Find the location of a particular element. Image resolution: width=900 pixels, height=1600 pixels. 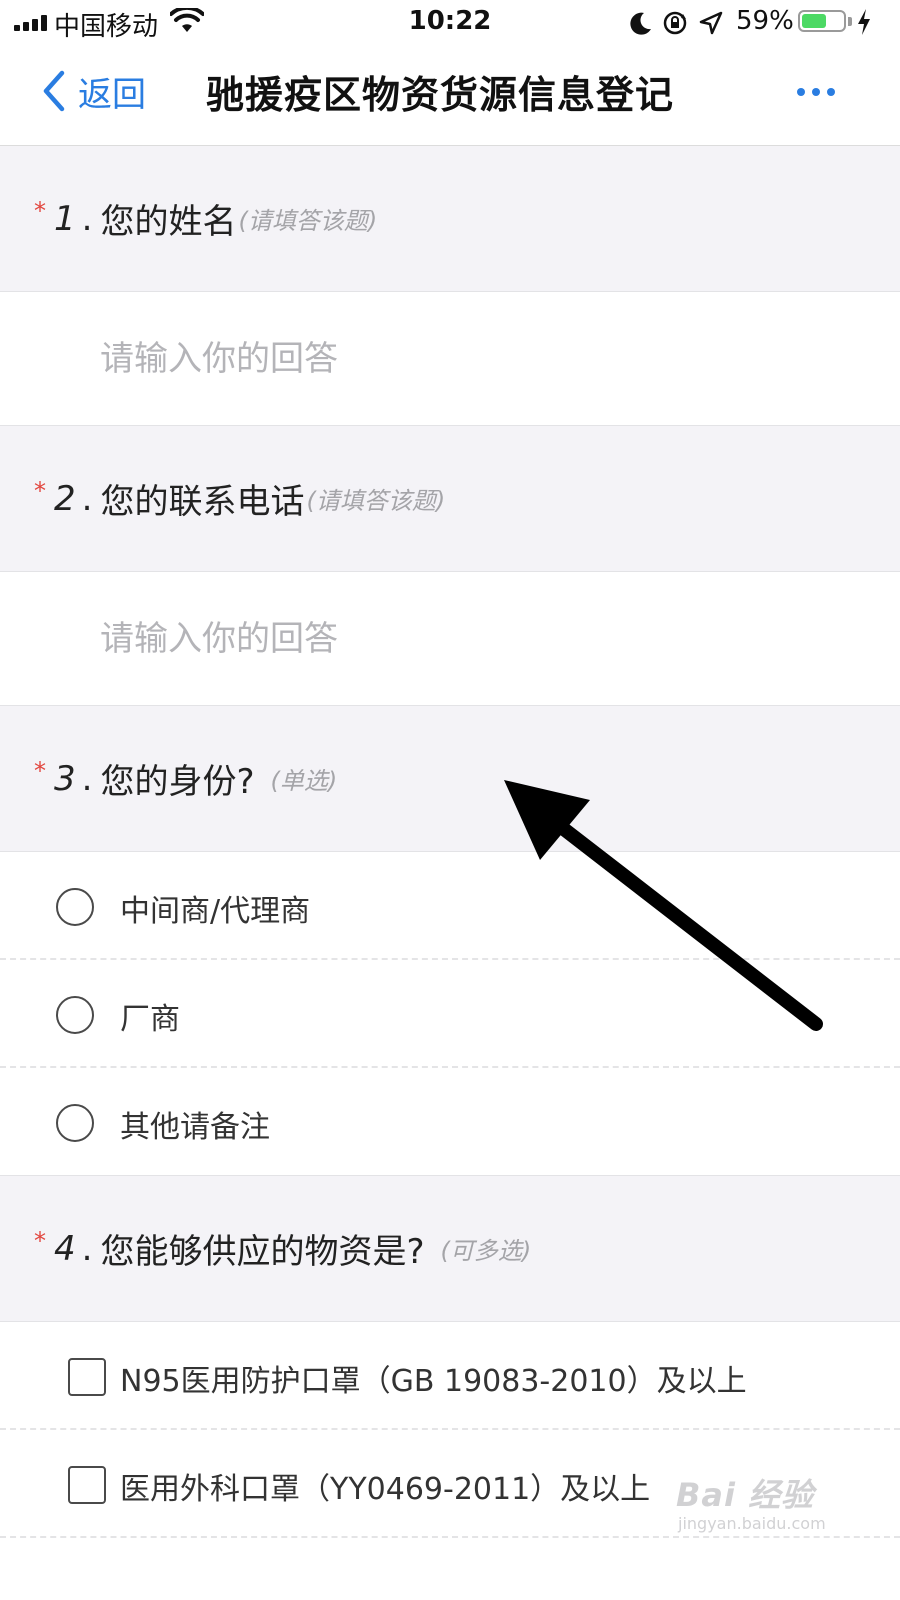

watermark-site: jingyan.baidu.com is located at coordinates (752, 1523).